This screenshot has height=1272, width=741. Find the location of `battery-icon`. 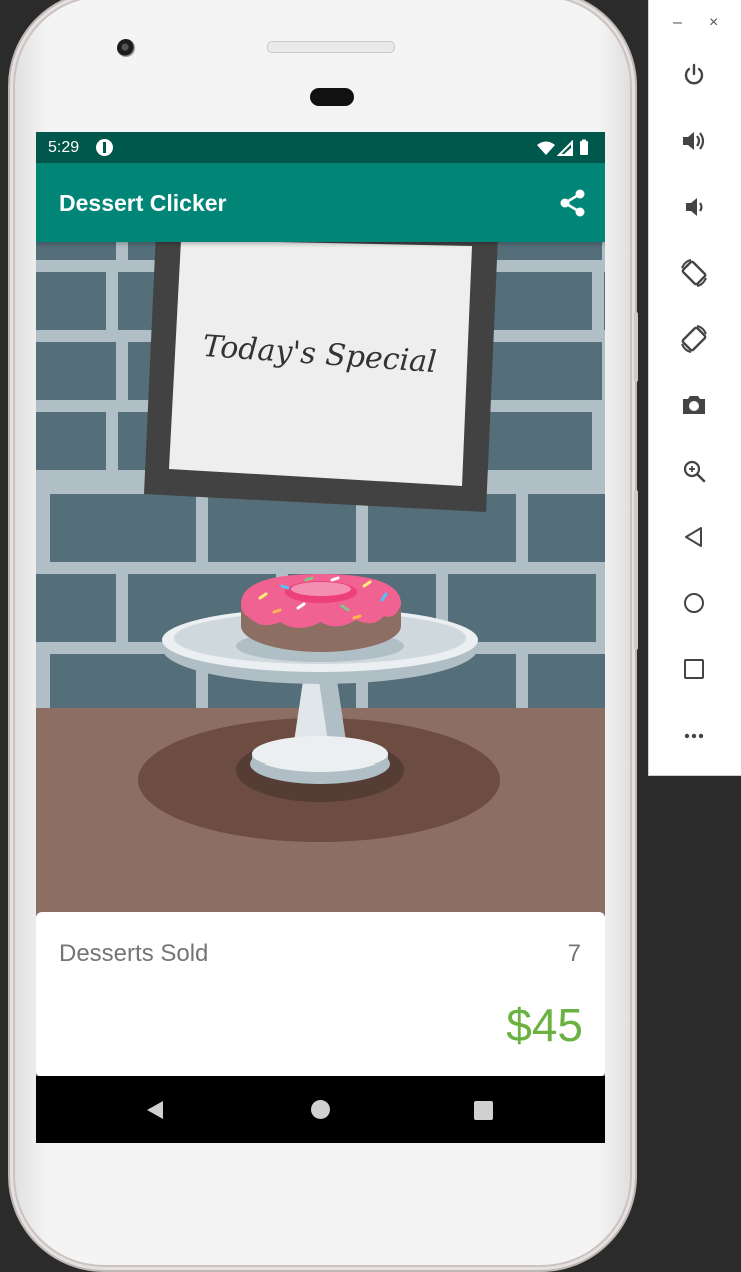

battery-icon is located at coordinates (584, 148).